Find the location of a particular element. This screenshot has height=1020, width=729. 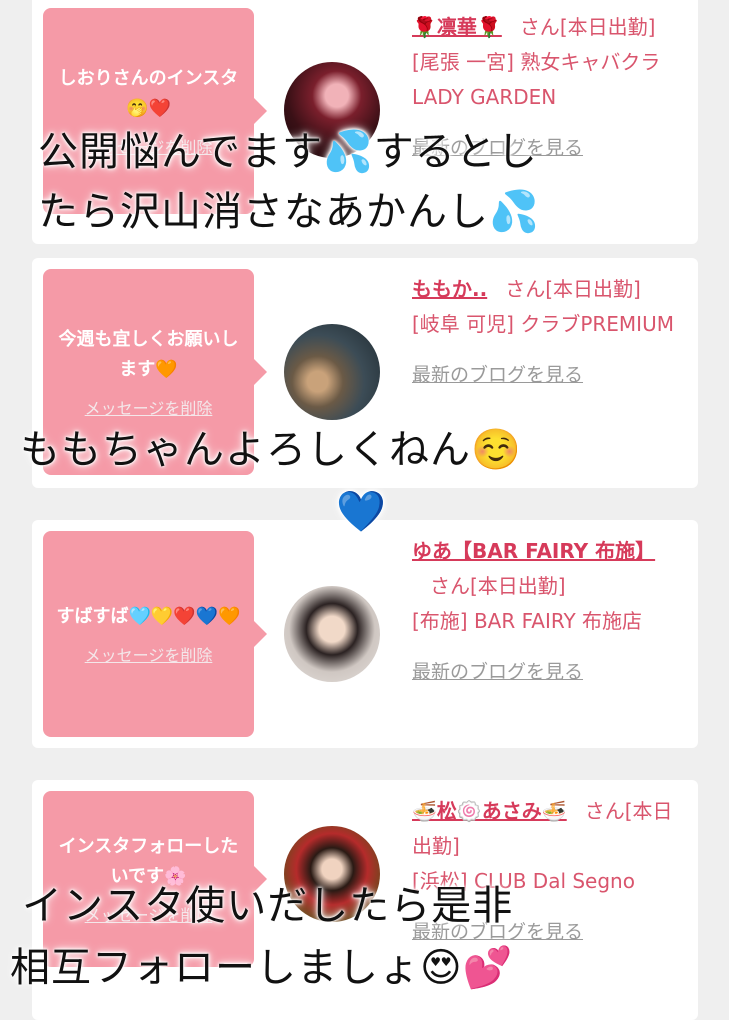

bubble-message-text: しおりさんのインスタ🤭❤️ is located at coordinates (148, 93).